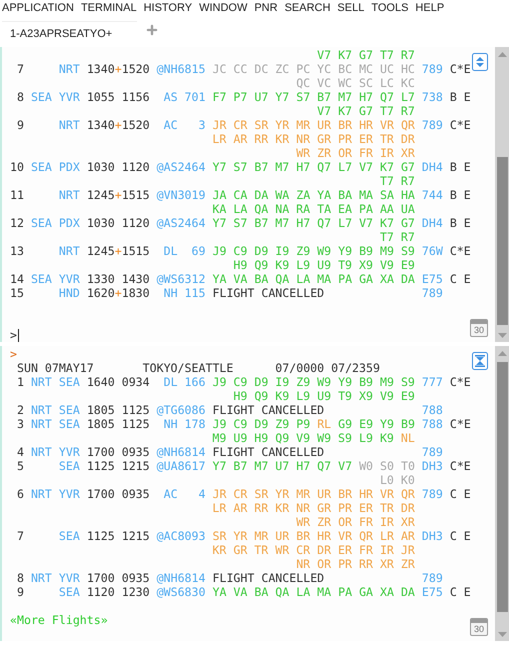 This screenshot has height=645, width=509. Describe the element at coordinates (313, 167) in the screenshot. I see `booking-classes: Y7 S7 B7 M7 H7 Q7 L7 V7 K7 G7` at that location.